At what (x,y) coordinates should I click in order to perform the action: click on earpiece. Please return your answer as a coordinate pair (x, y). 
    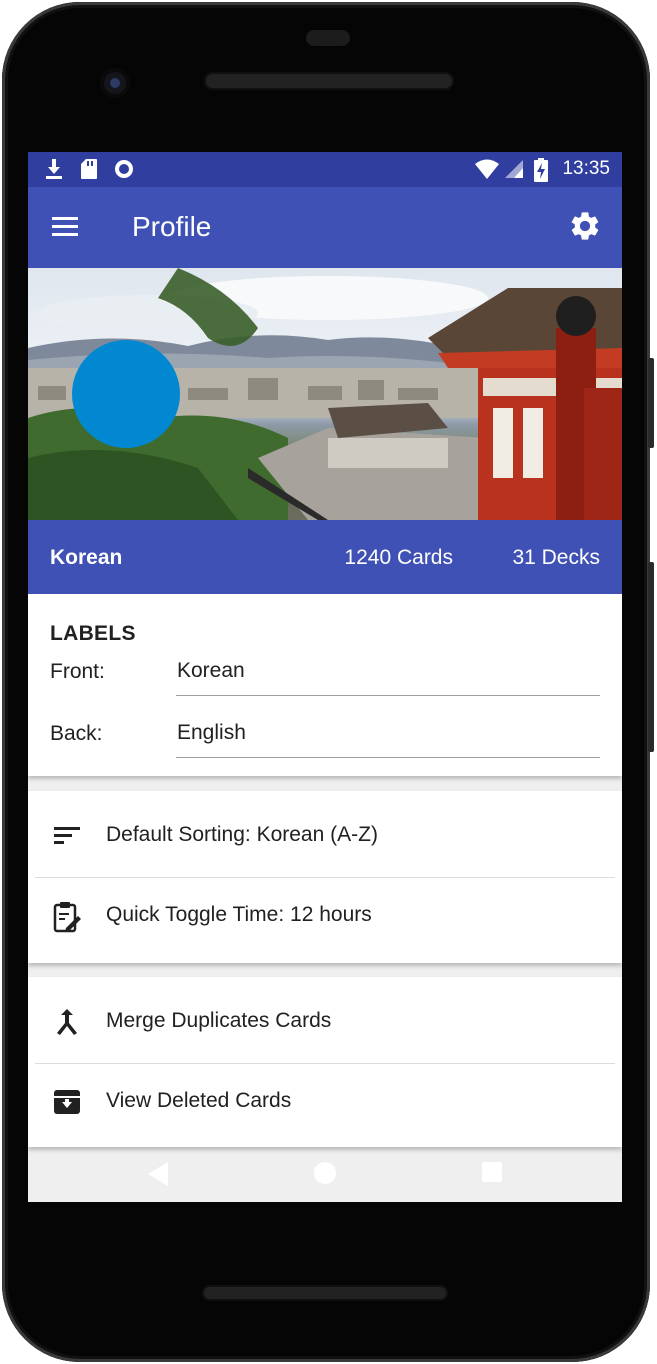
    Looking at the image, I should click on (328, 38).